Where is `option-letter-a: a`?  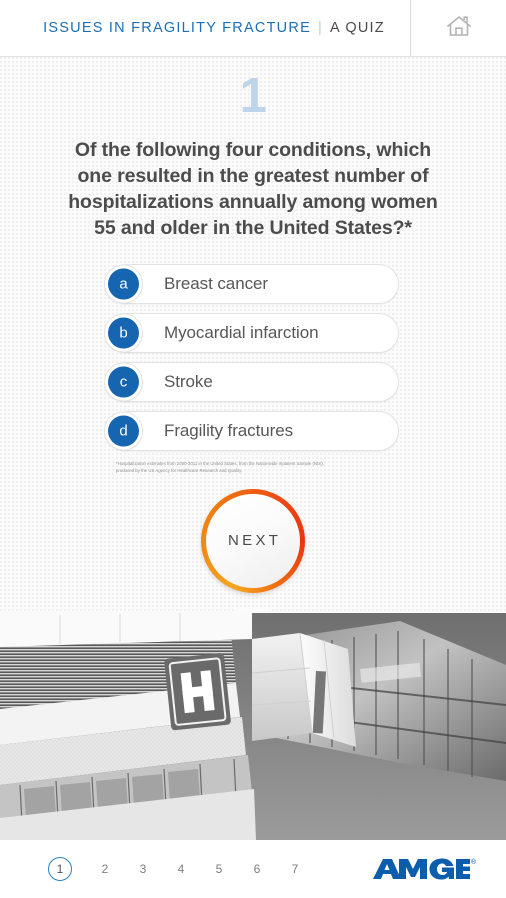 option-letter-a: a is located at coordinates (123, 283).